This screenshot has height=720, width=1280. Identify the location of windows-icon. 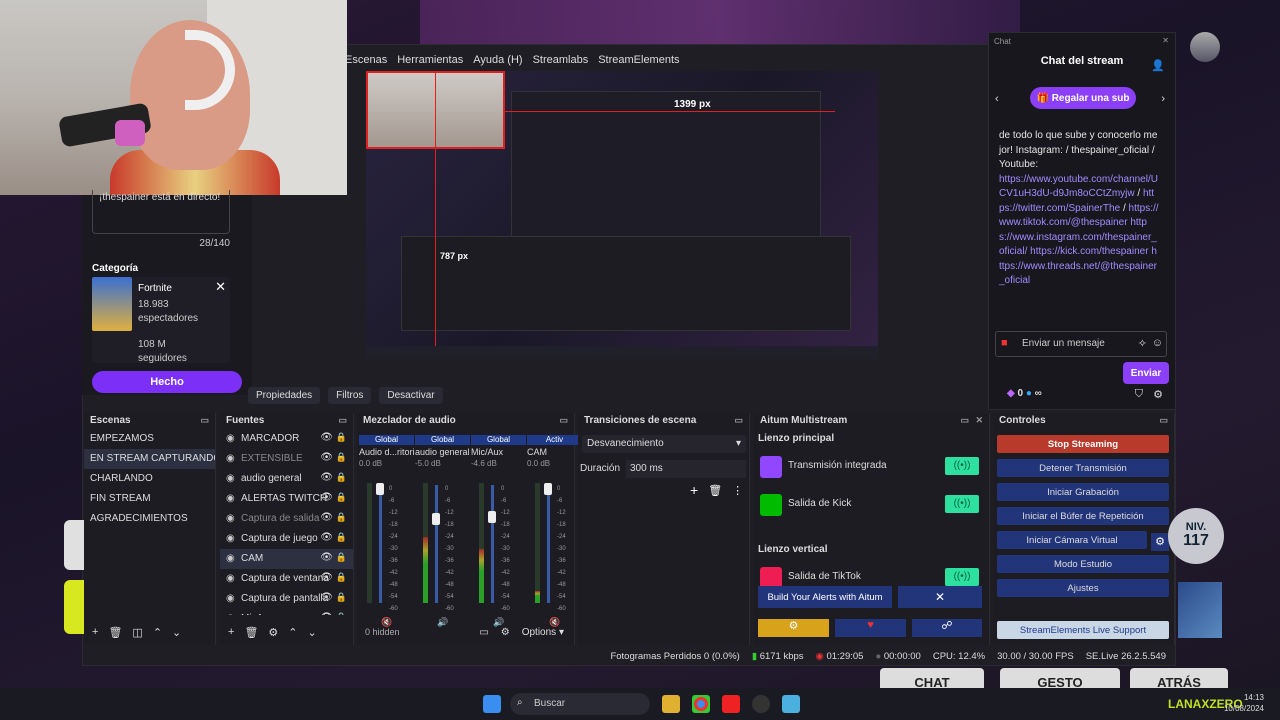
(492, 704).